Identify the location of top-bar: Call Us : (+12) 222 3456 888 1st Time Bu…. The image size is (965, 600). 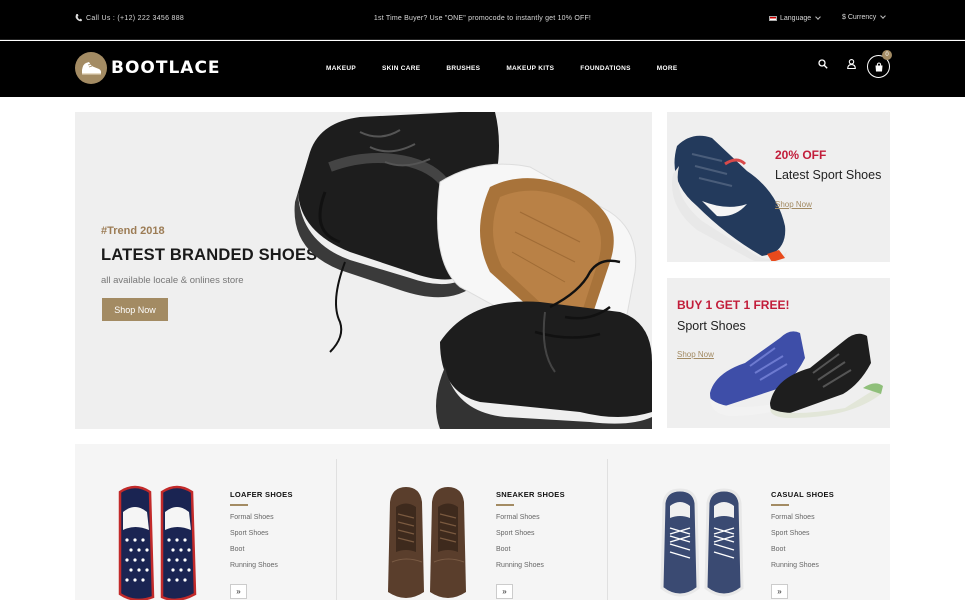
(482, 20).